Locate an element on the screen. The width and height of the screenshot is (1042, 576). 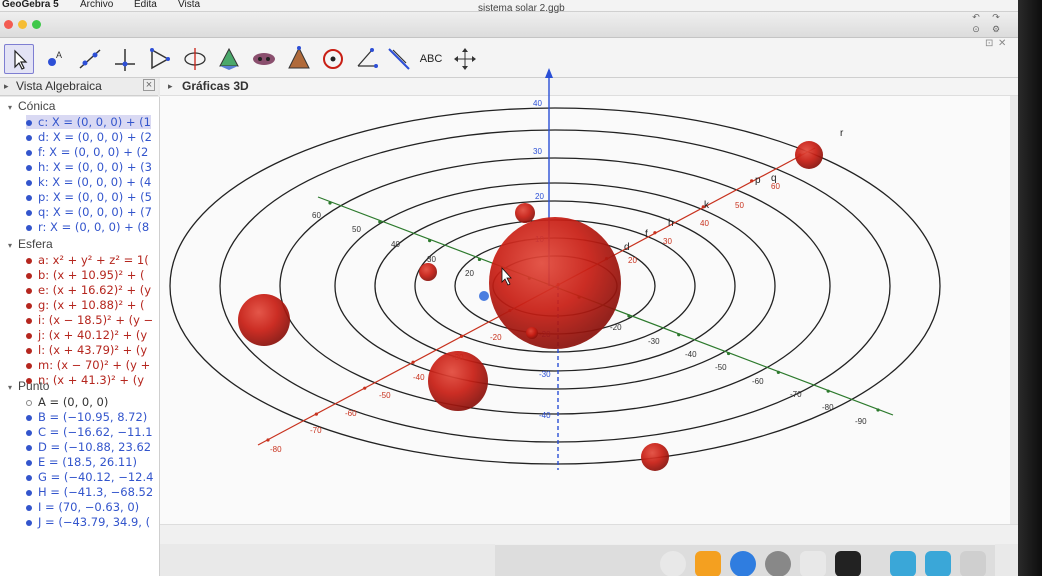
group-header-1: ▾ Esfera is located at coordinates (30, 244).